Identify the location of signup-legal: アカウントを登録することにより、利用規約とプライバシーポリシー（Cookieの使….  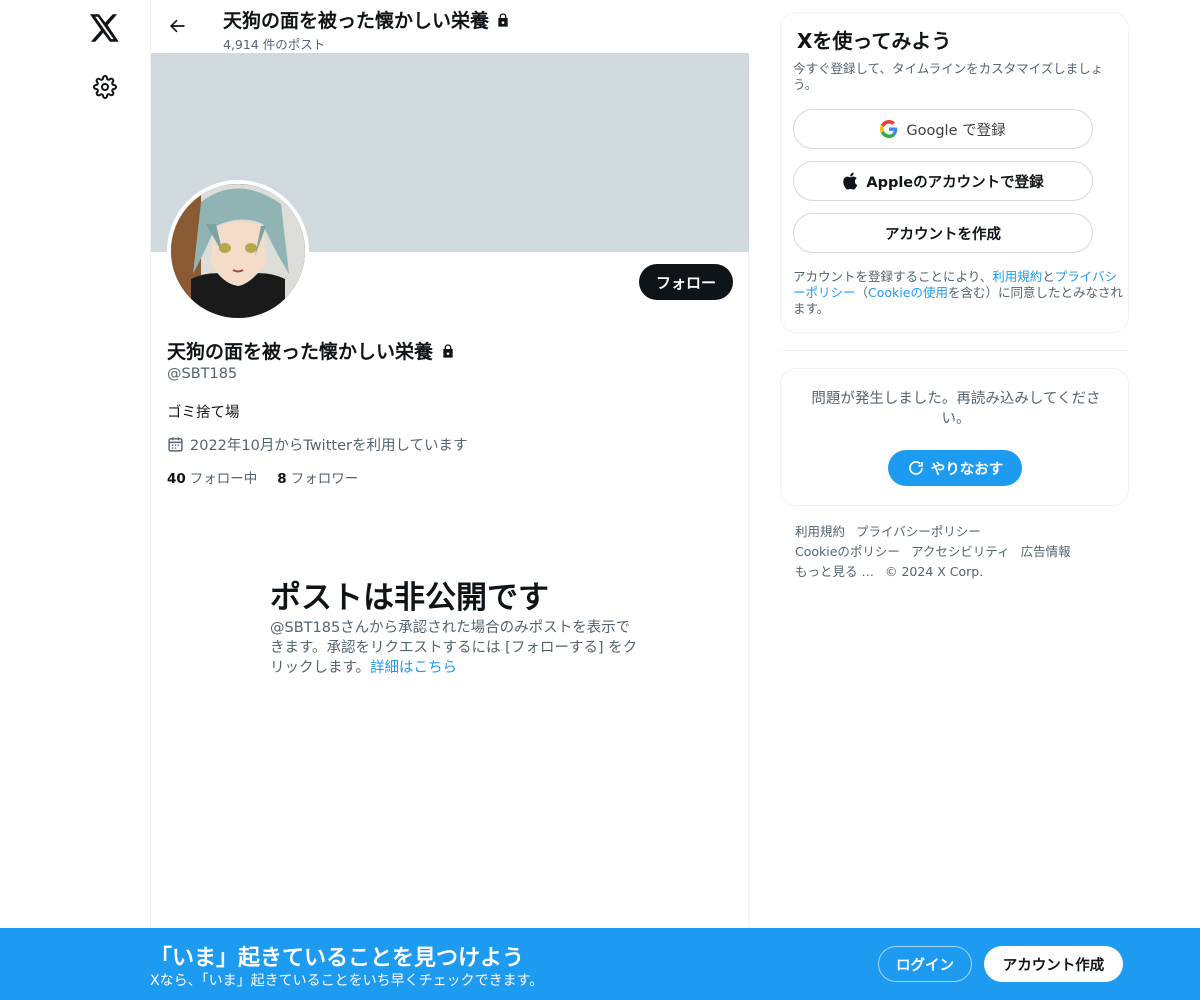
(958, 293).